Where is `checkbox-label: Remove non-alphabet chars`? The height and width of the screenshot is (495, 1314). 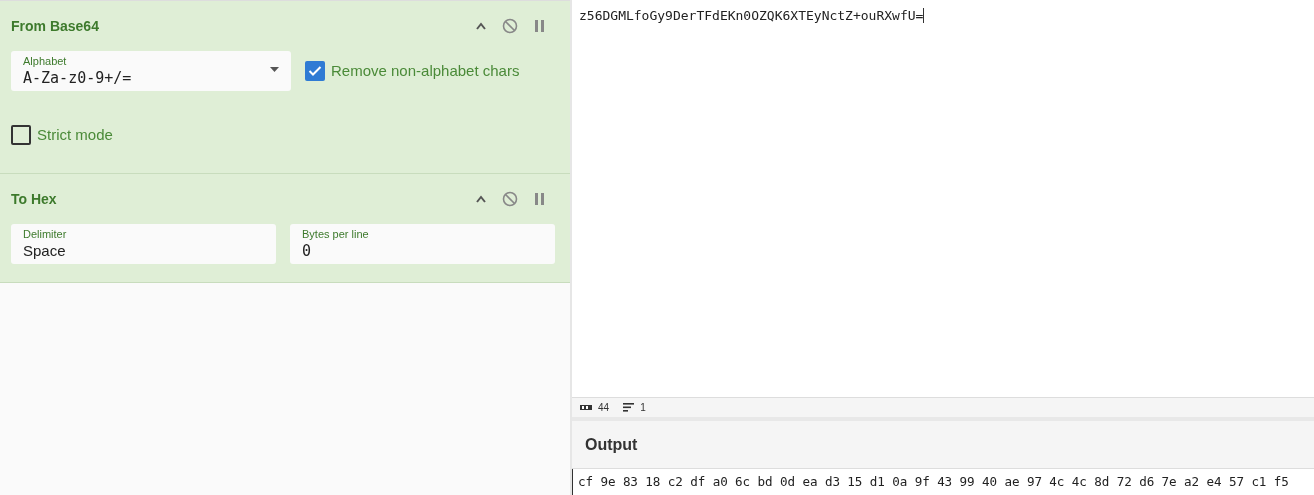 checkbox-label: Remove non-alphabet chars is located at coordinates (425, 70).